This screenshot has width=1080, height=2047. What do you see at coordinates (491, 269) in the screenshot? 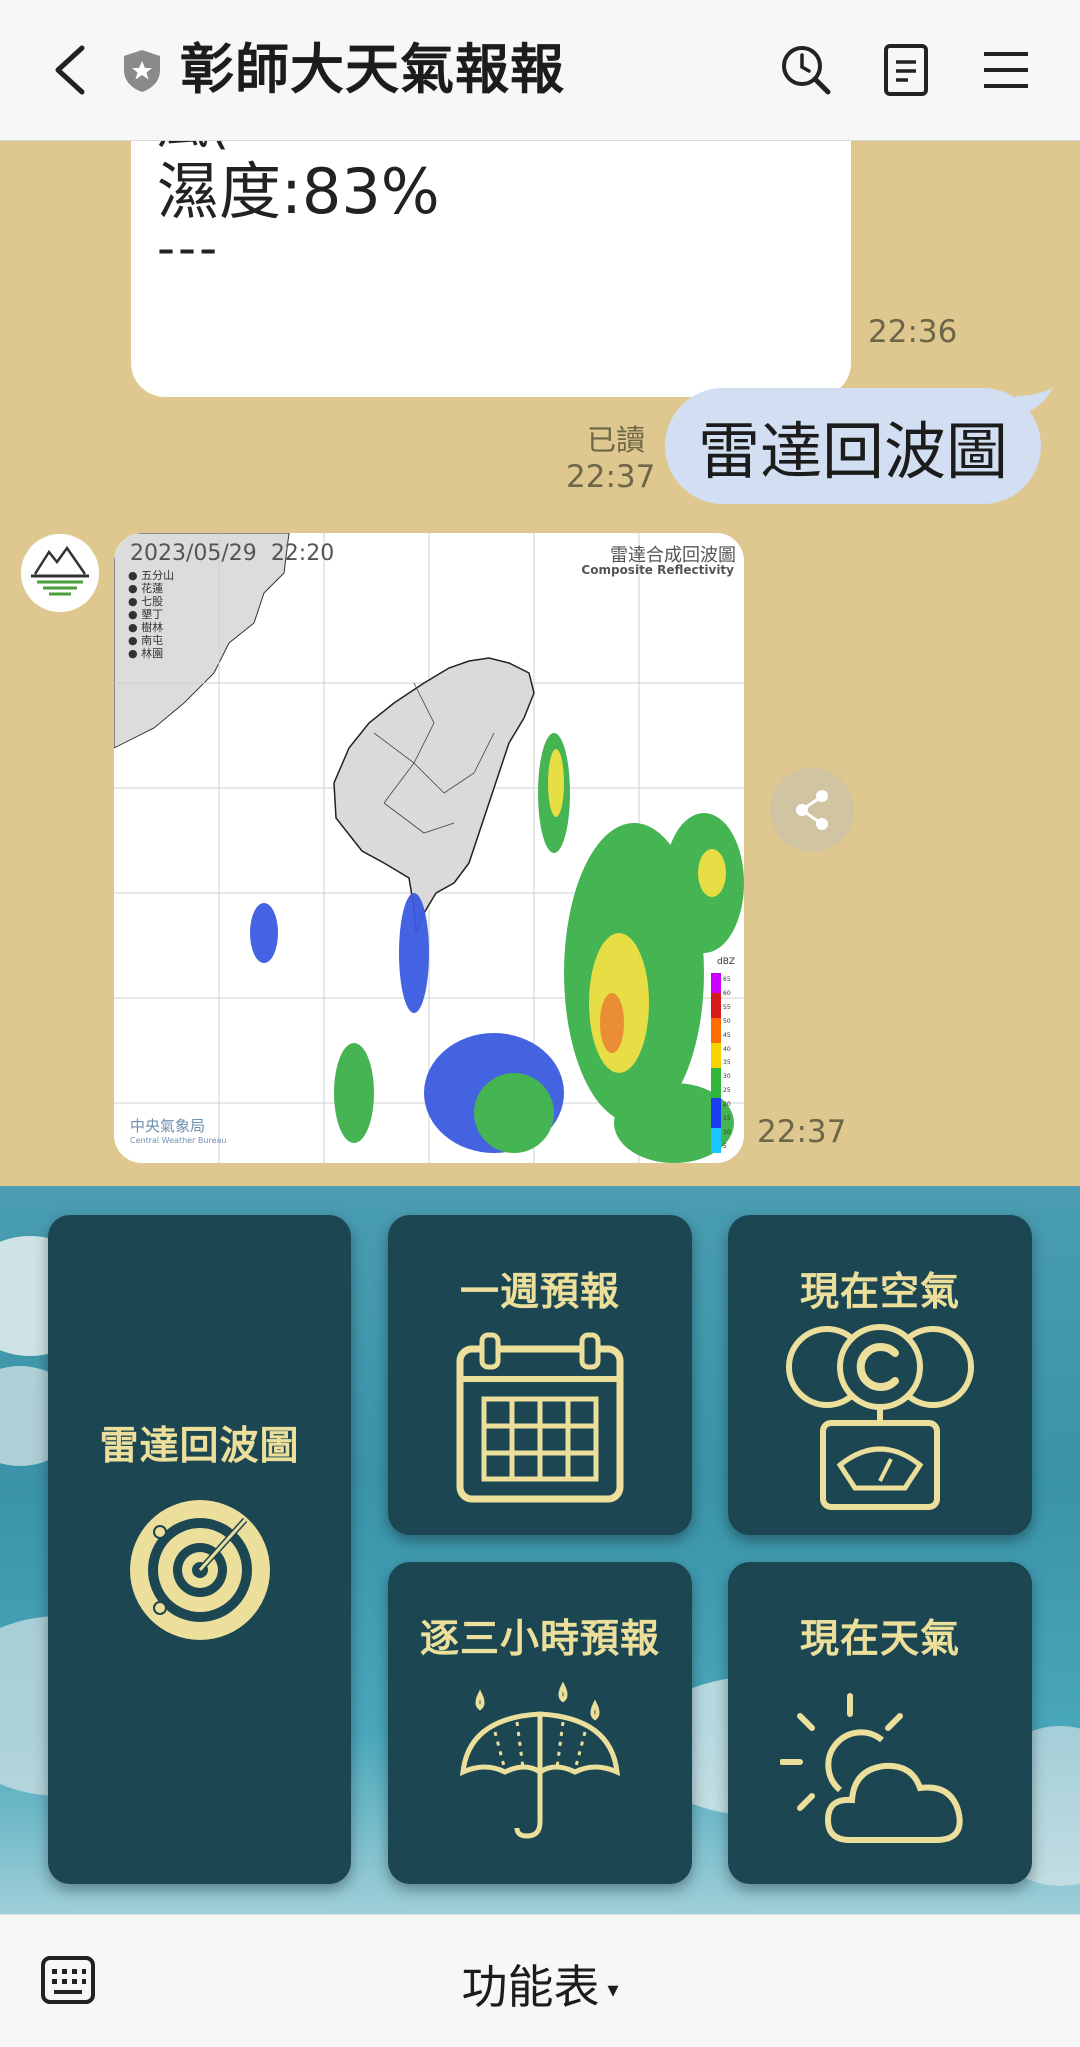
I see `bot-message-bubble: 風( 濕度:83% ---` at bounding box center [491, 269].